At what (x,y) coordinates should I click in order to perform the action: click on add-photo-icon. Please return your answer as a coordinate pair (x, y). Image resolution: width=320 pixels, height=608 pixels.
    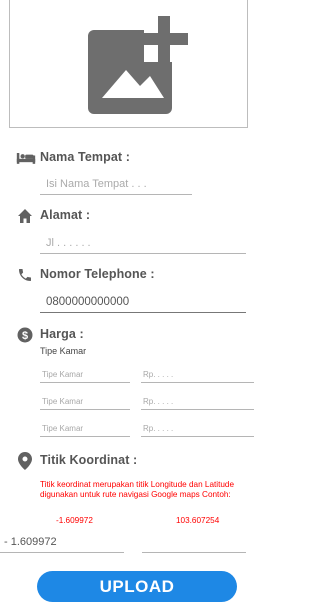
    Looking at the image, I should click on (144, 64).